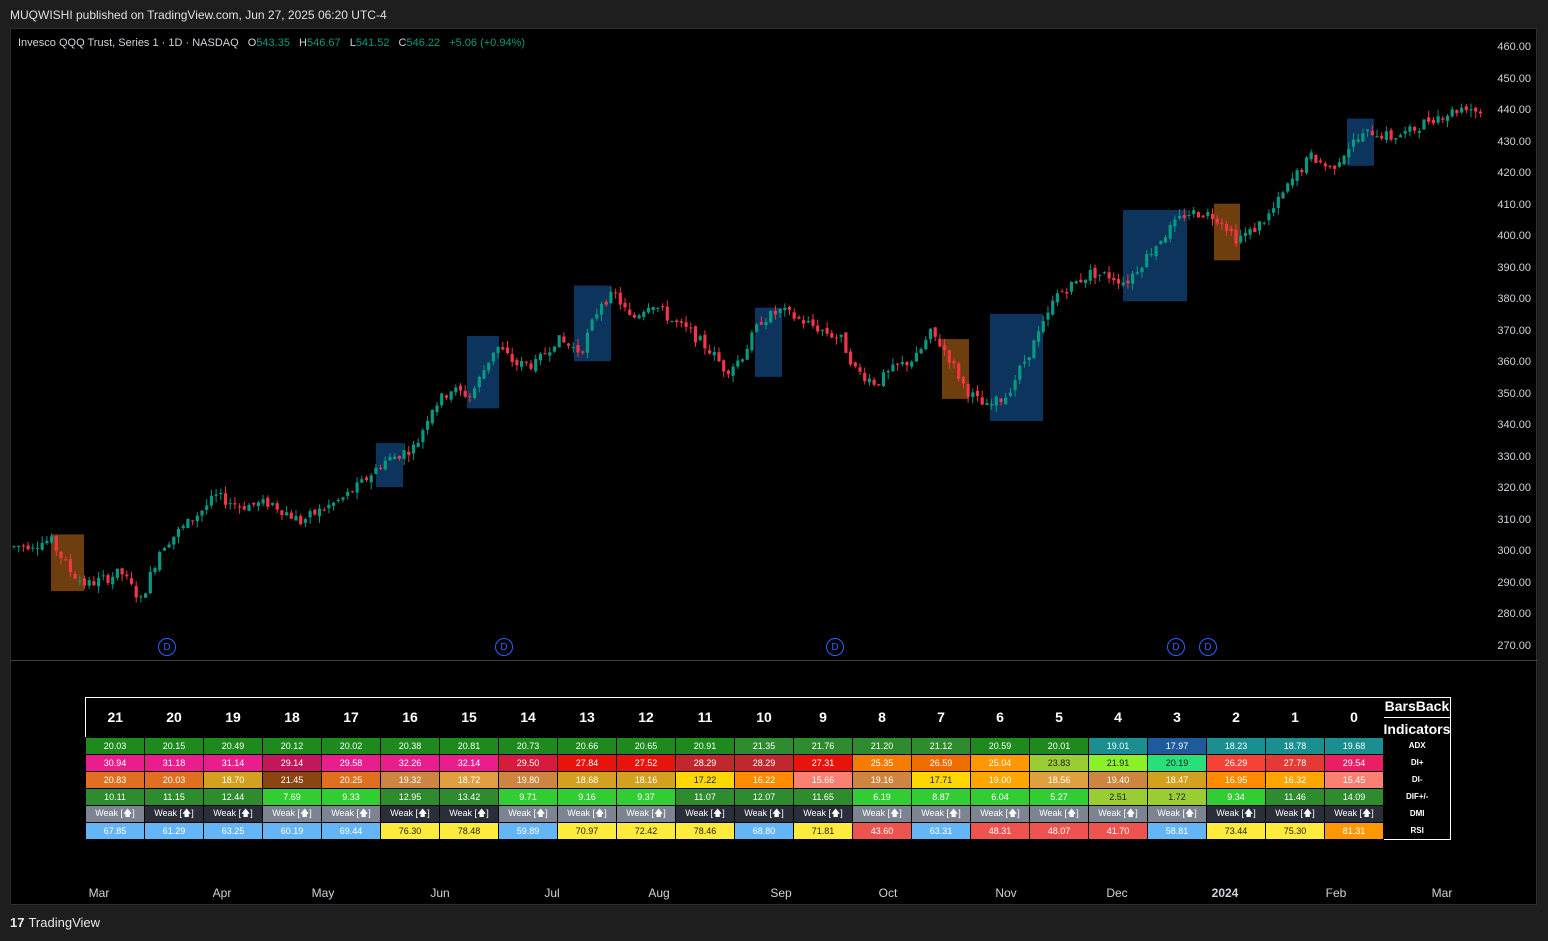 This screenshot has width=1548, height=941. What do you see at coordinates (823, 762) in the screenshot?
I see `indicator-cell: 27.31` at bounding box center [823, 762].